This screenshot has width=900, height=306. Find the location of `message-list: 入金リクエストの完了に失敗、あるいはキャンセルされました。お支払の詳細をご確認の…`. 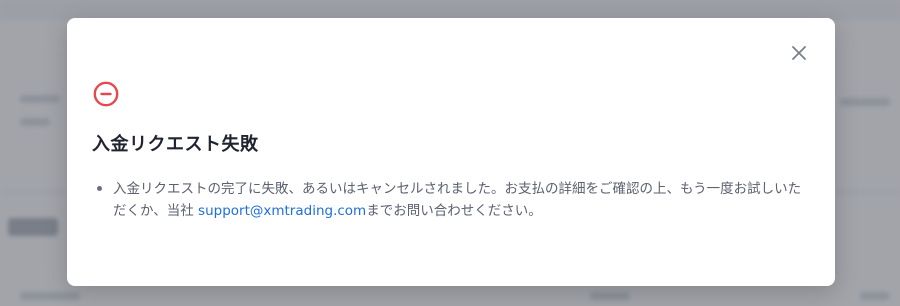

message-list: 入金リクエストの完了に失敗、あるいはキャンセルされました。お支払の詳細をご確認の… is located at coordinates (452, 200).